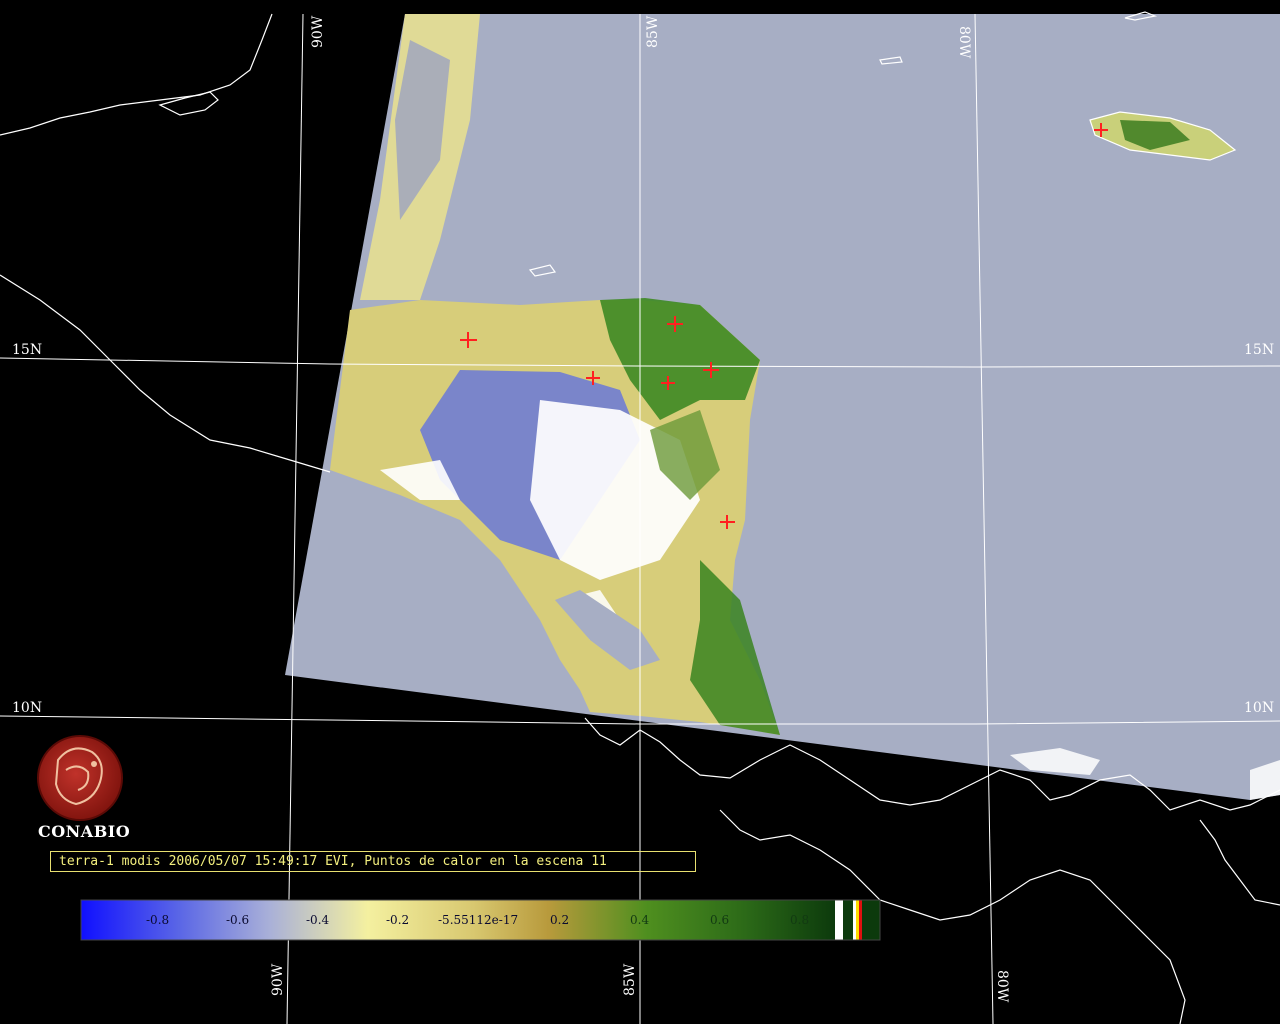  Describe the element at coordinates (964, 42) in the screenshot. I see `grid-label-top-80w: 80W` at that location.